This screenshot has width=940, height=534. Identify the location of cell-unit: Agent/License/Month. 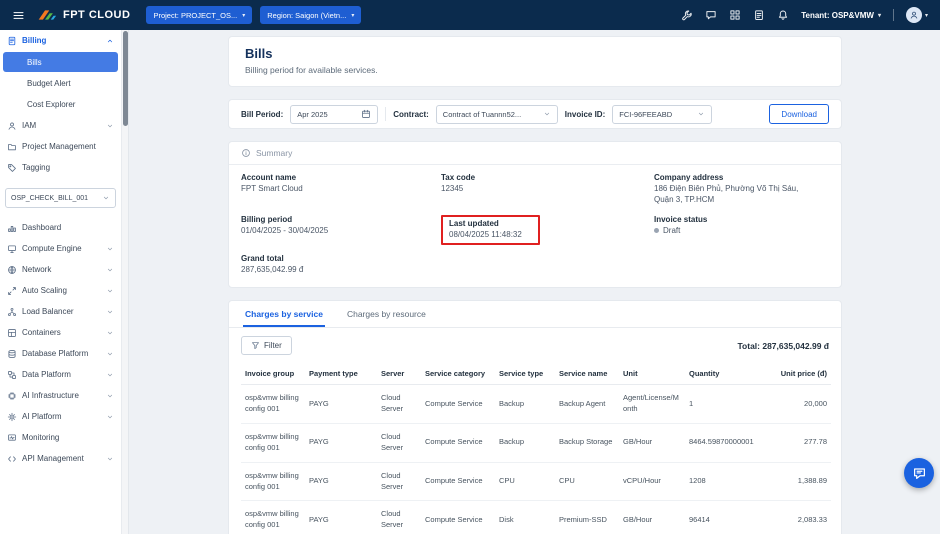
(652, 404).